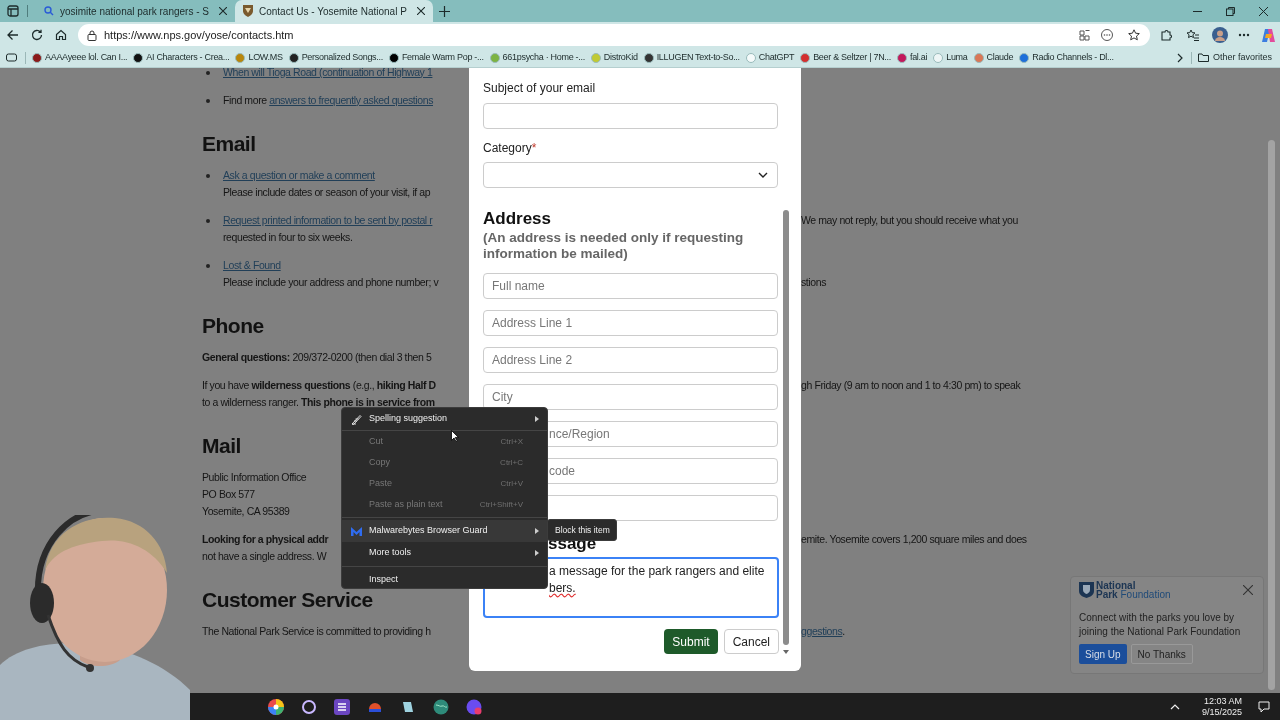 The image size is (1280, 720). I want to click on body-text: to a wilderness ranger. This phone is in service from, so click(318, 402).